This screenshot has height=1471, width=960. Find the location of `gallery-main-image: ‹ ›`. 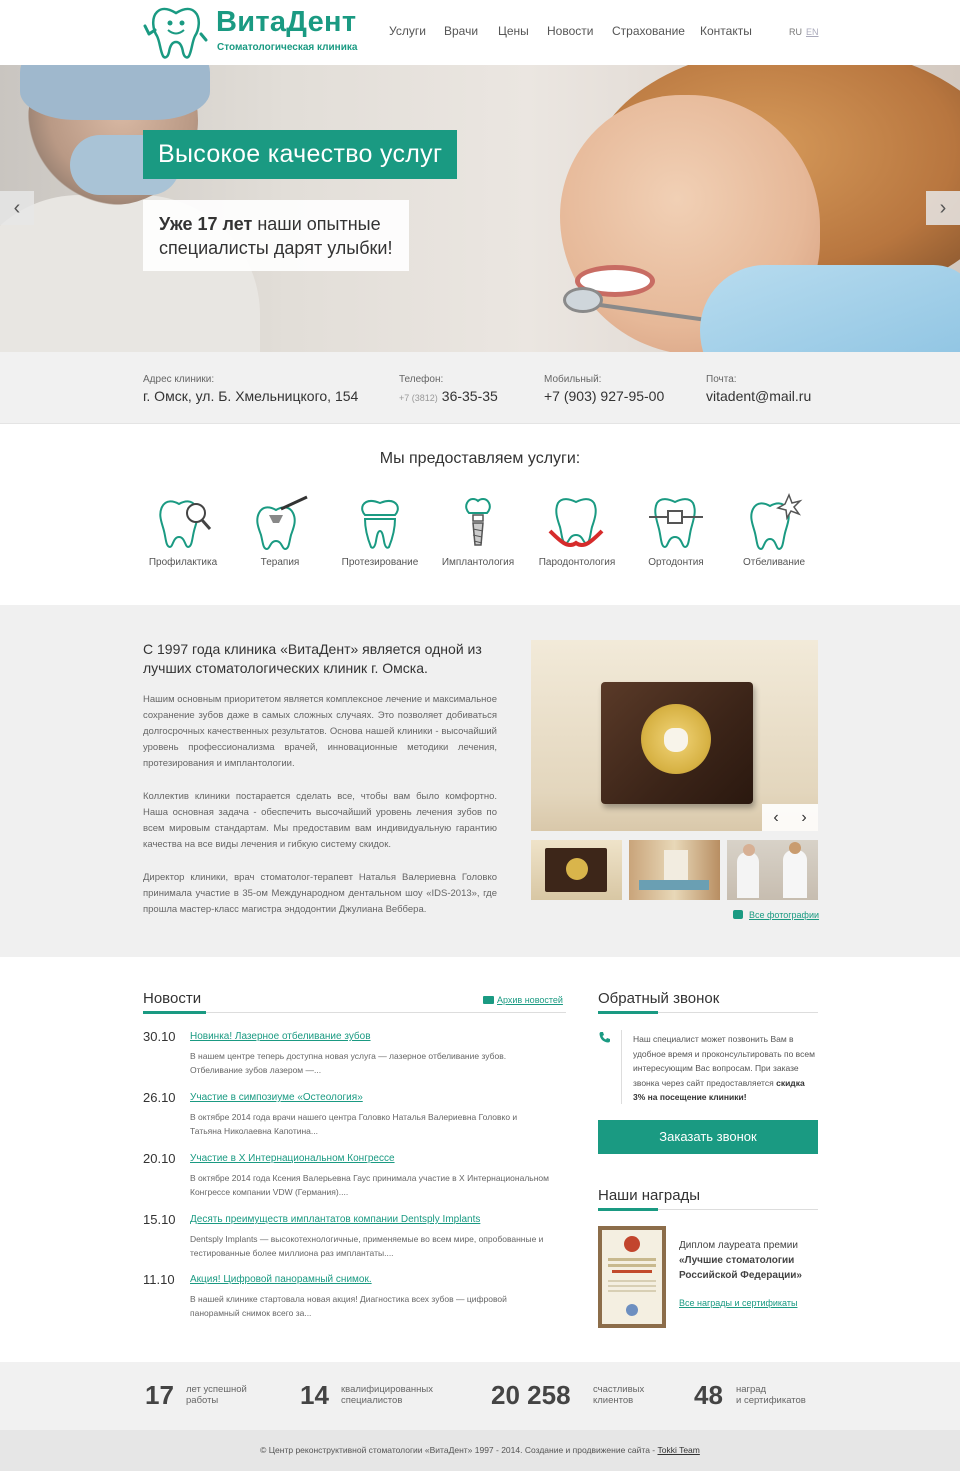

gallery-main-image: ‹ › is located at coordinates (674, 735).